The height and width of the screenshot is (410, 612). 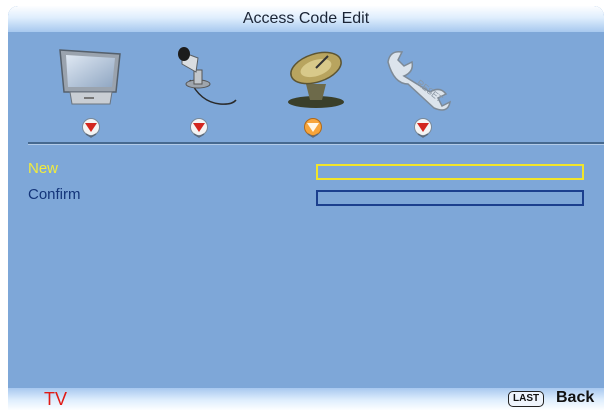 What do you see at coordinates (56, 399) in the screenshot?
I see `source-label: TV` at bounding box center [56, 399].